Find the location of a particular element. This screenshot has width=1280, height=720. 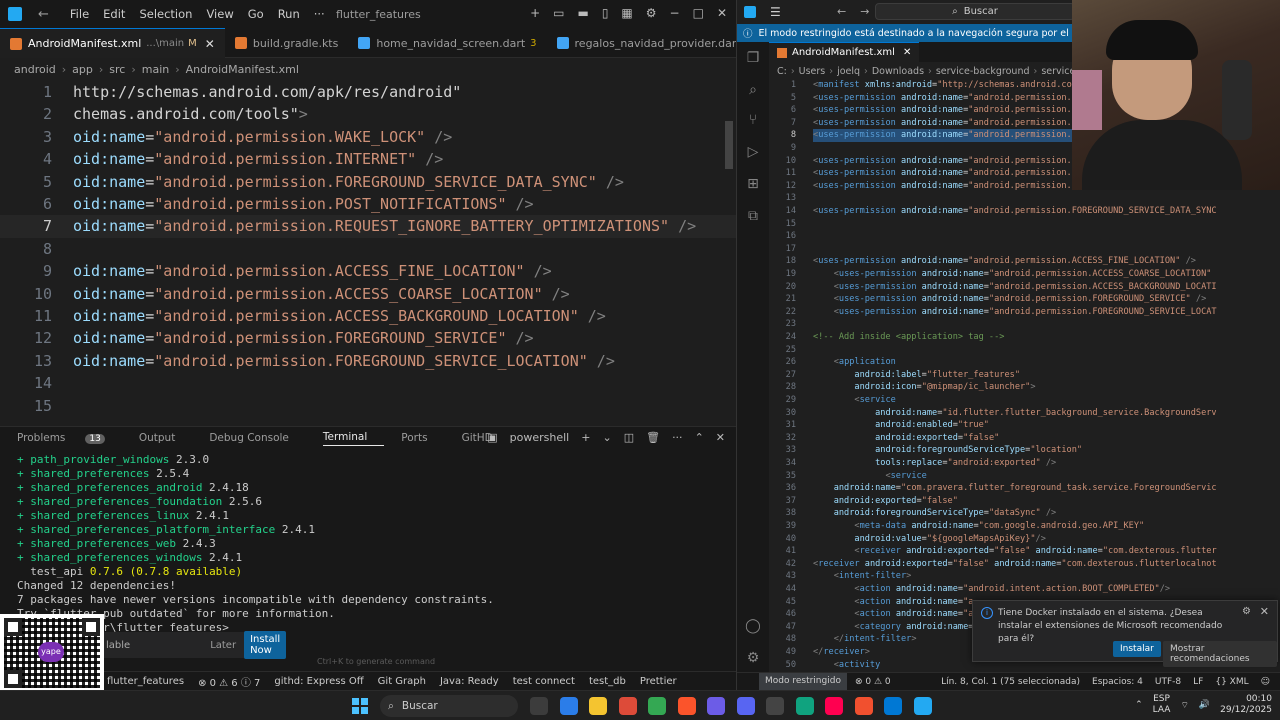

windows-start-icon is located at coordinates (360, 706).